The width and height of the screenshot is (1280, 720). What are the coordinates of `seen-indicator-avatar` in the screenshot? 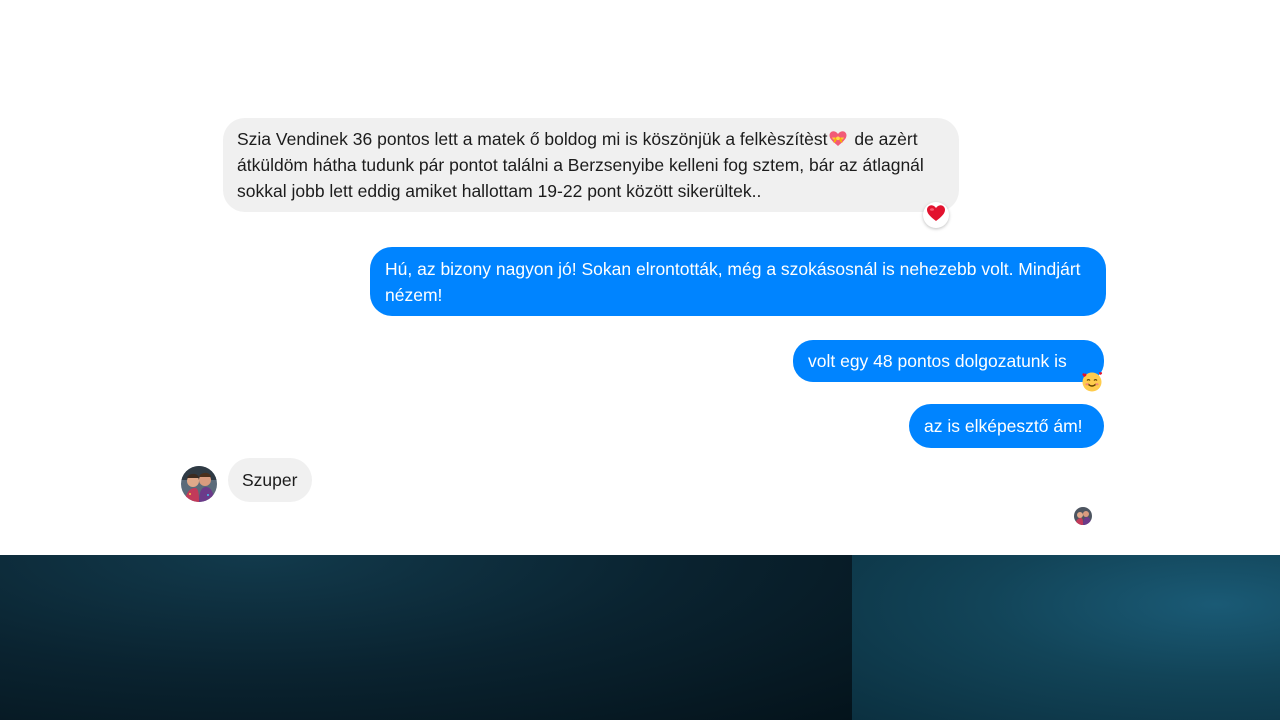 It's located at (1083, 516).